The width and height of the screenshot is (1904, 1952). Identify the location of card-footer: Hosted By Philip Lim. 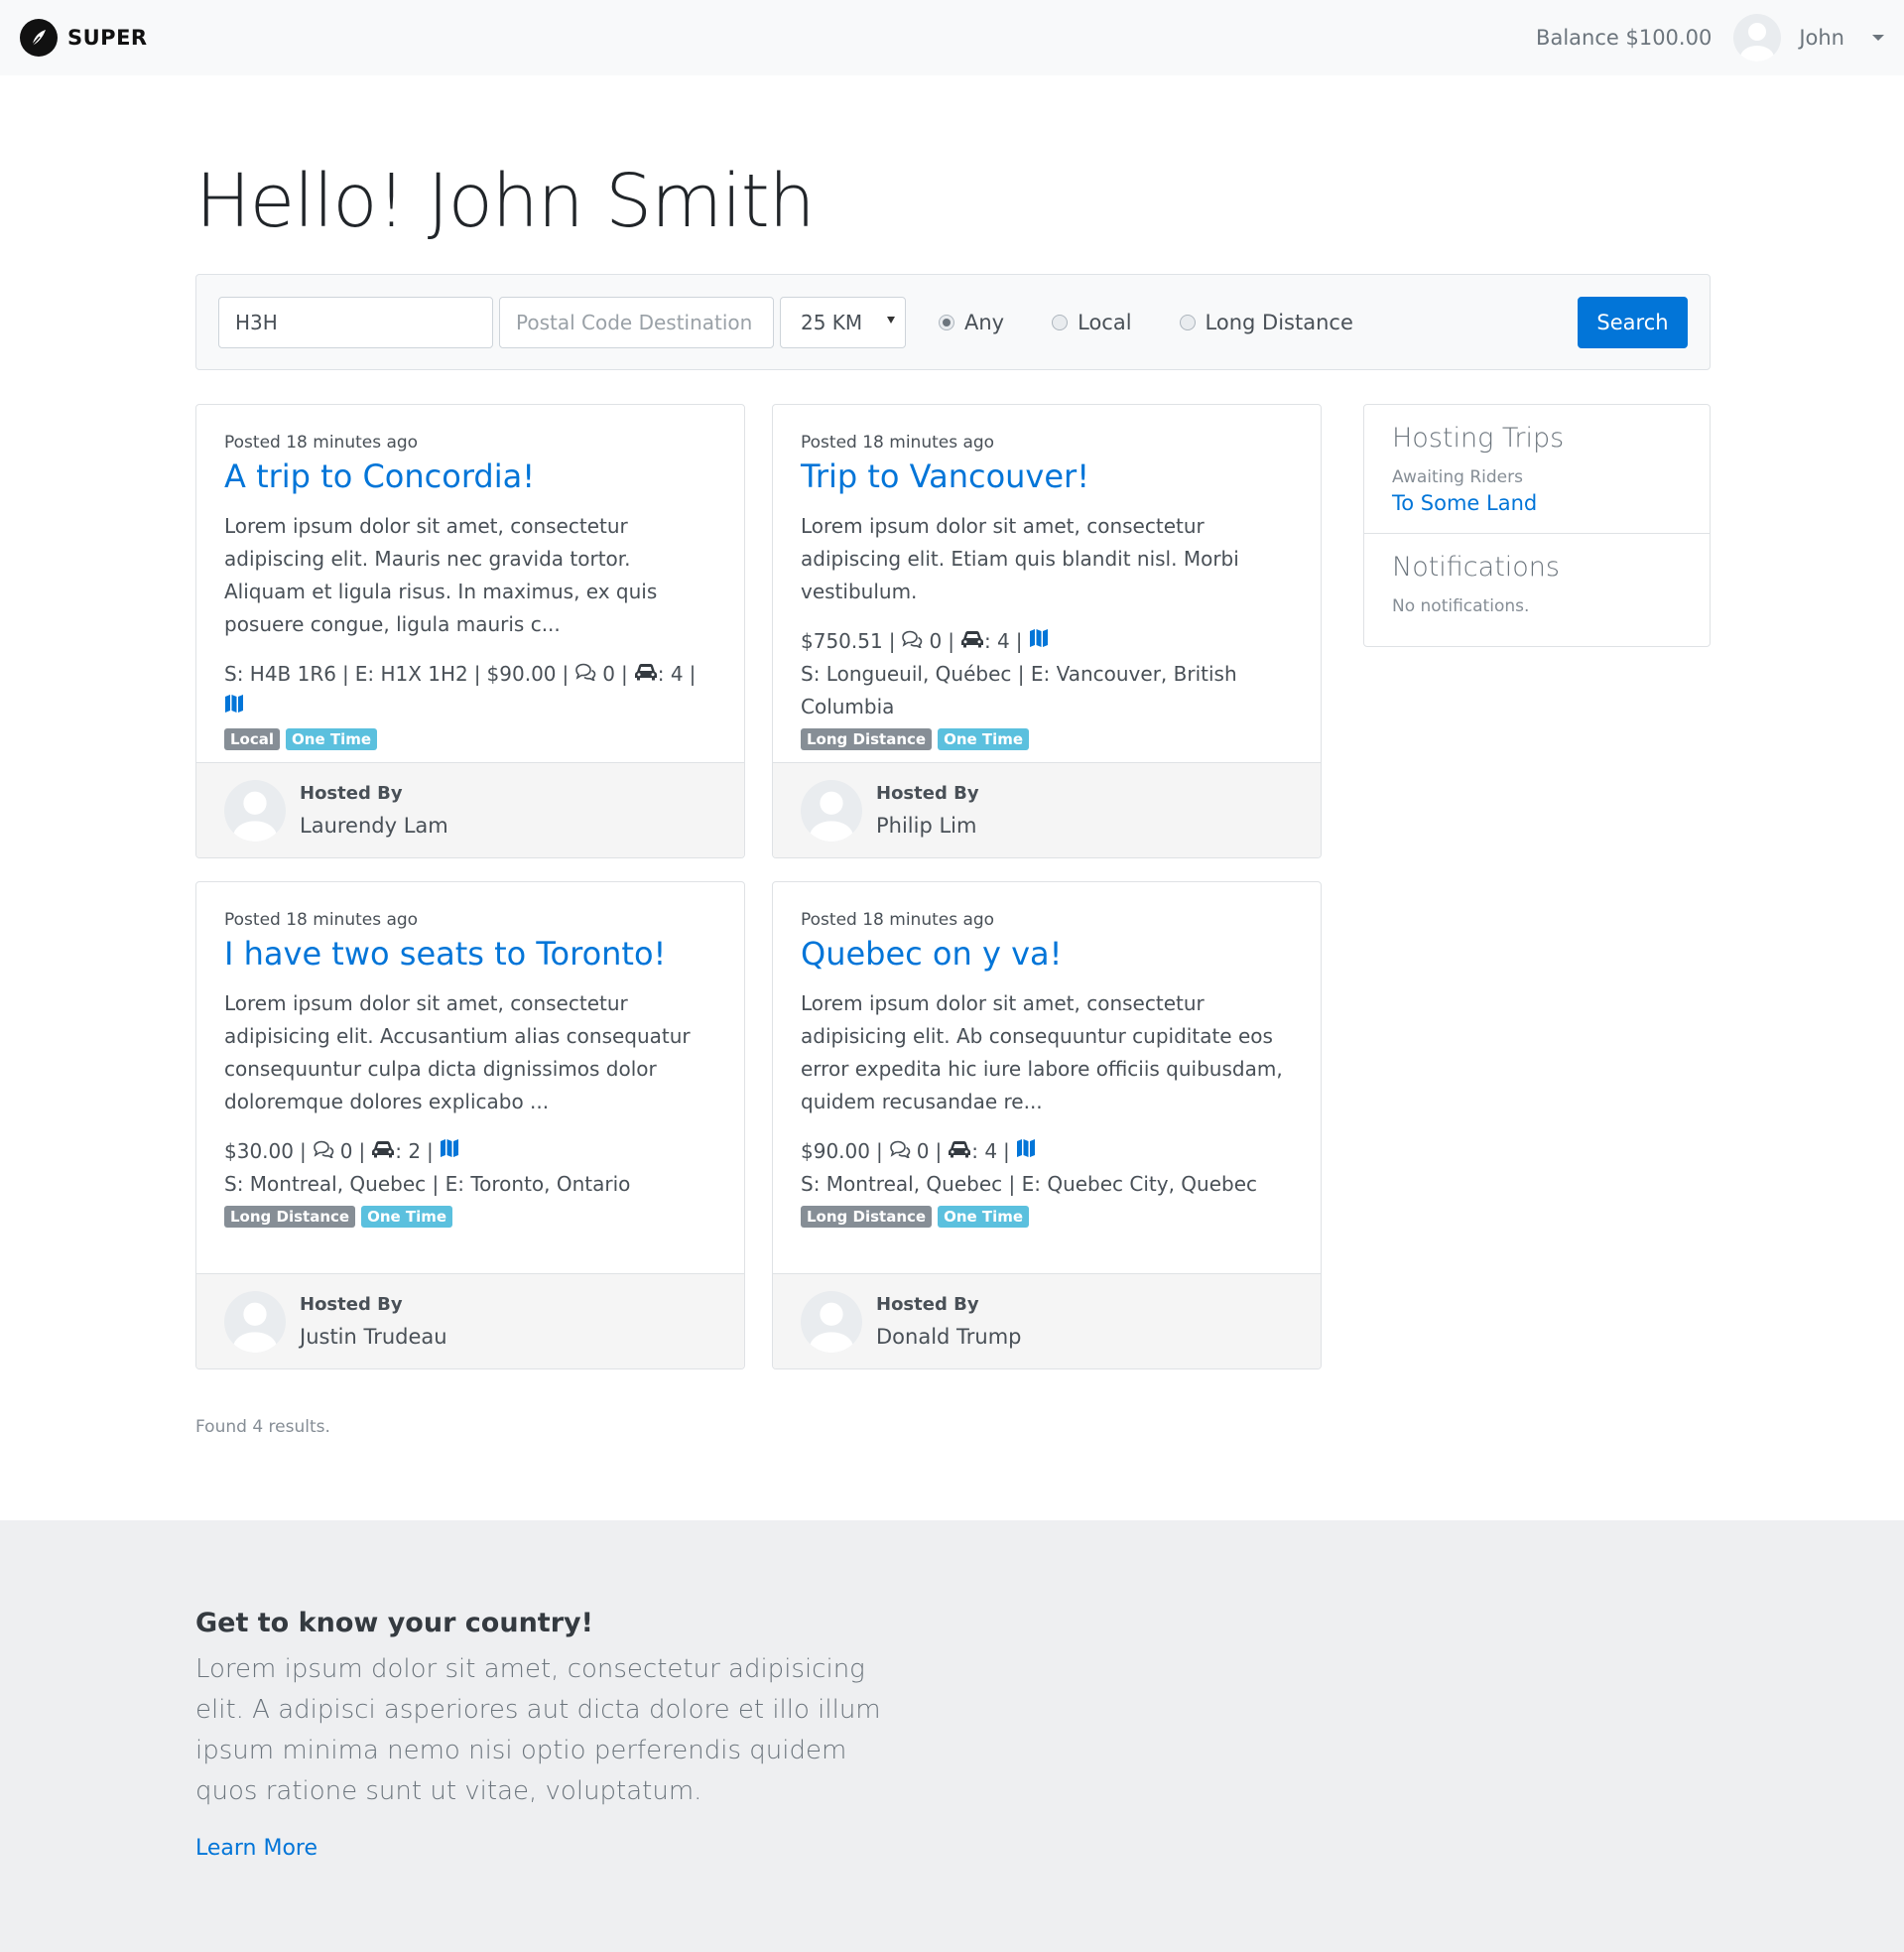
(1047, 809).